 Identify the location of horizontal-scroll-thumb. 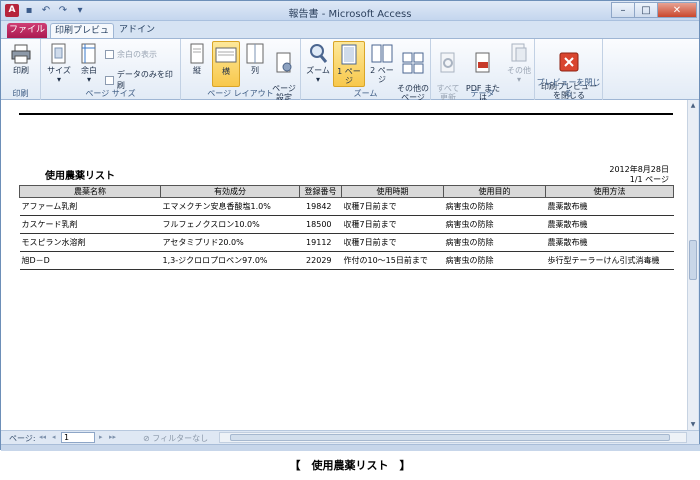
(450, 437).